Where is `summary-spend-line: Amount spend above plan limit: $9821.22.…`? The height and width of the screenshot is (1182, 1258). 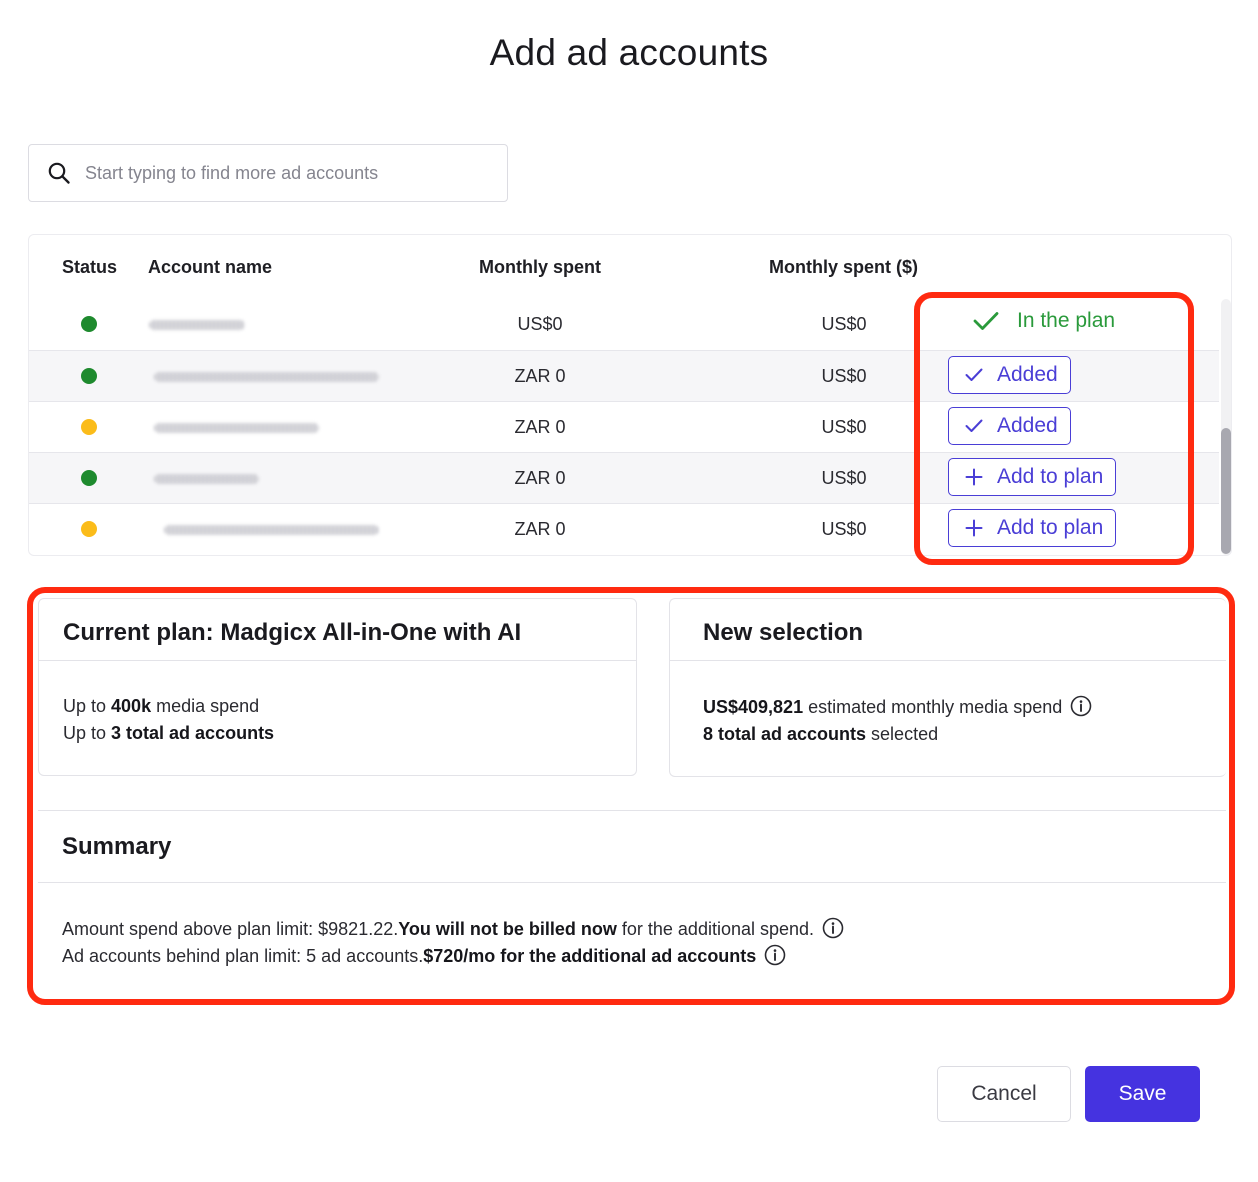 summary-spend-line: Amount spend above plan limit: $9821.22.… is located at coordinates (644, 929).